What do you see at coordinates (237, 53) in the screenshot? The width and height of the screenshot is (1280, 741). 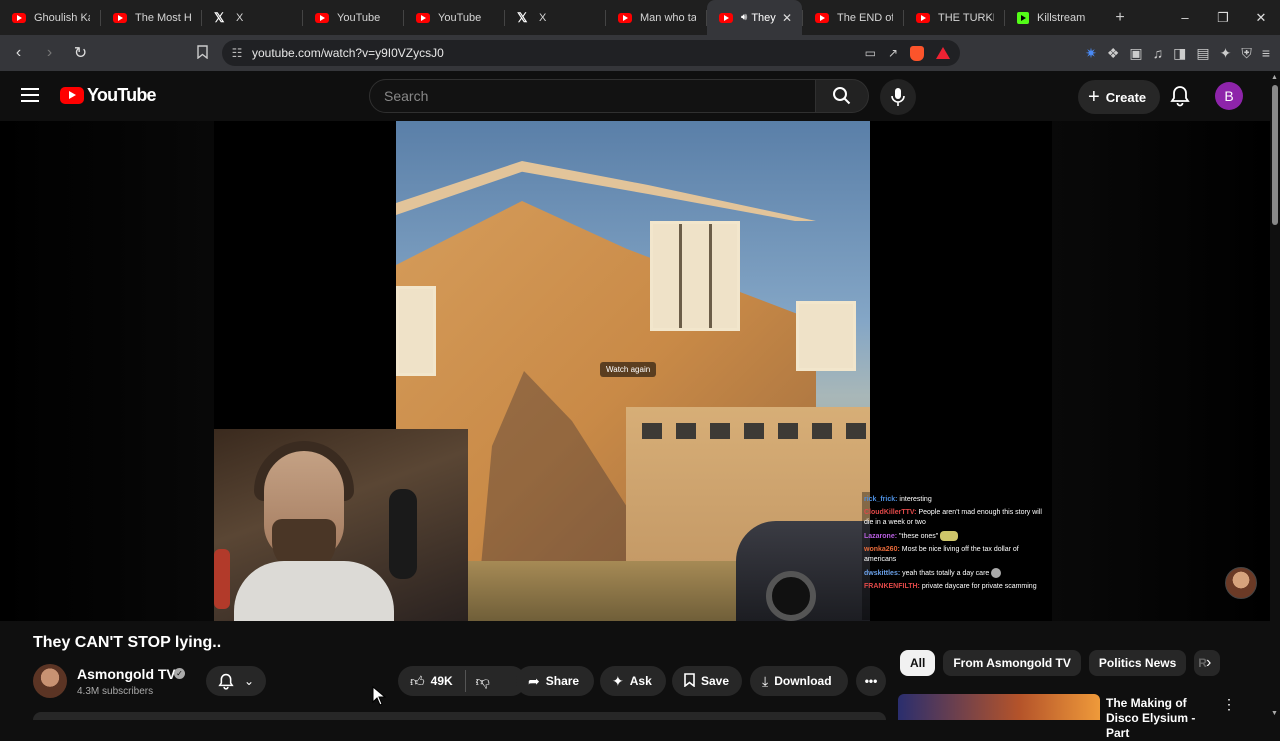 I see `site-settings-icon: ☷` at bounding box center [237, 53].